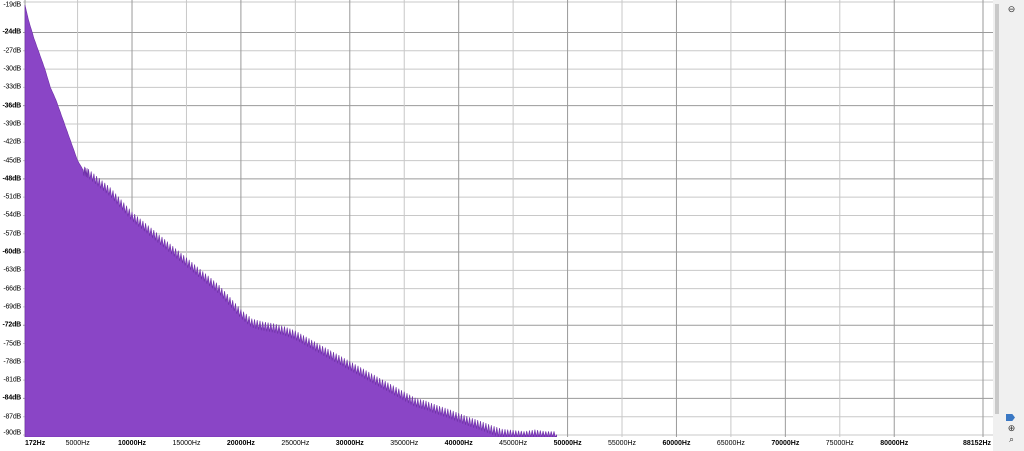  What do you see at coordinates (622, 443) in the screenshot?
I see `x-tick-label: 55000Hz` at bounding box center [622, 443].